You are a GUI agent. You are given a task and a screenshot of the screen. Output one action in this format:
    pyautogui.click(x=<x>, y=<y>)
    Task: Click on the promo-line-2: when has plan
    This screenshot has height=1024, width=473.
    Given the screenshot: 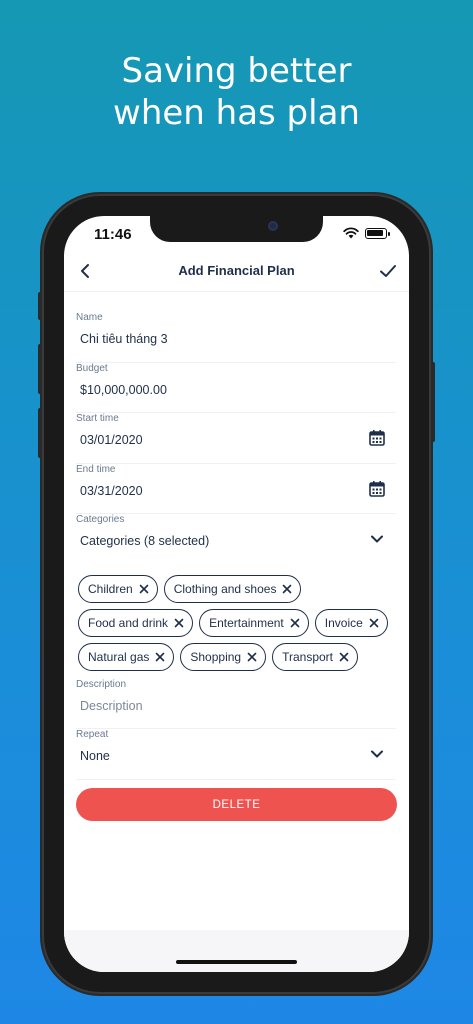 What is the action you would take?
    pyautogui.click(x=236, y=113)
    